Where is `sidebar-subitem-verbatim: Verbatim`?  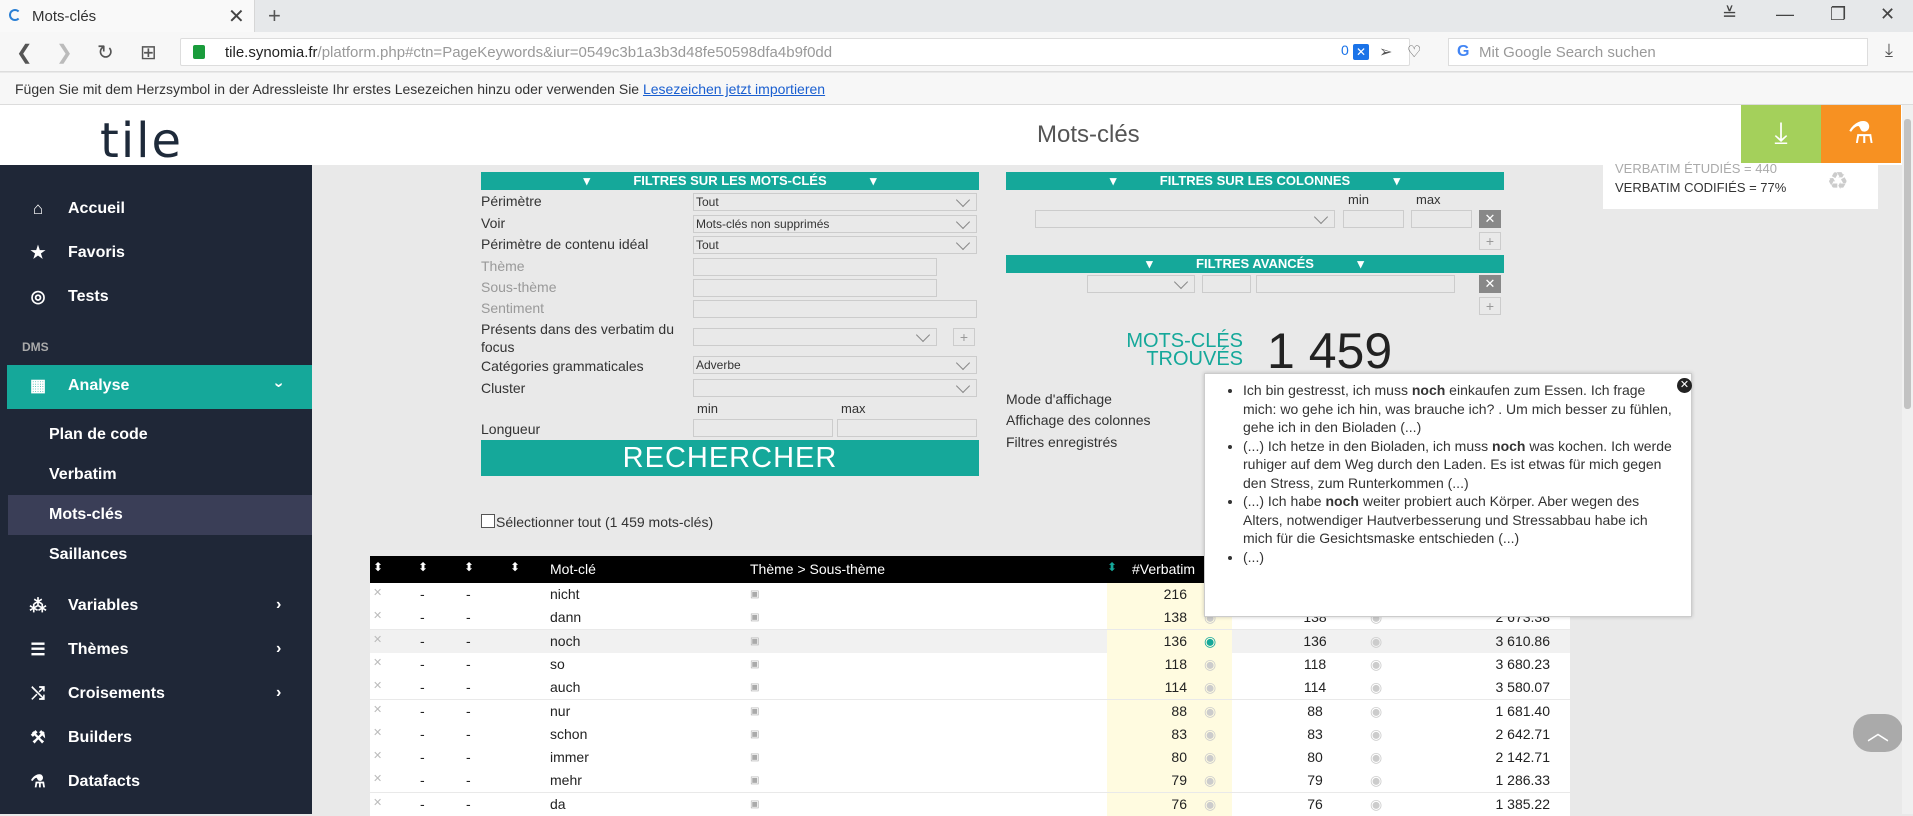
sidebar-subitem-verbatim: Verbatim is located at coordinates (160, 475).